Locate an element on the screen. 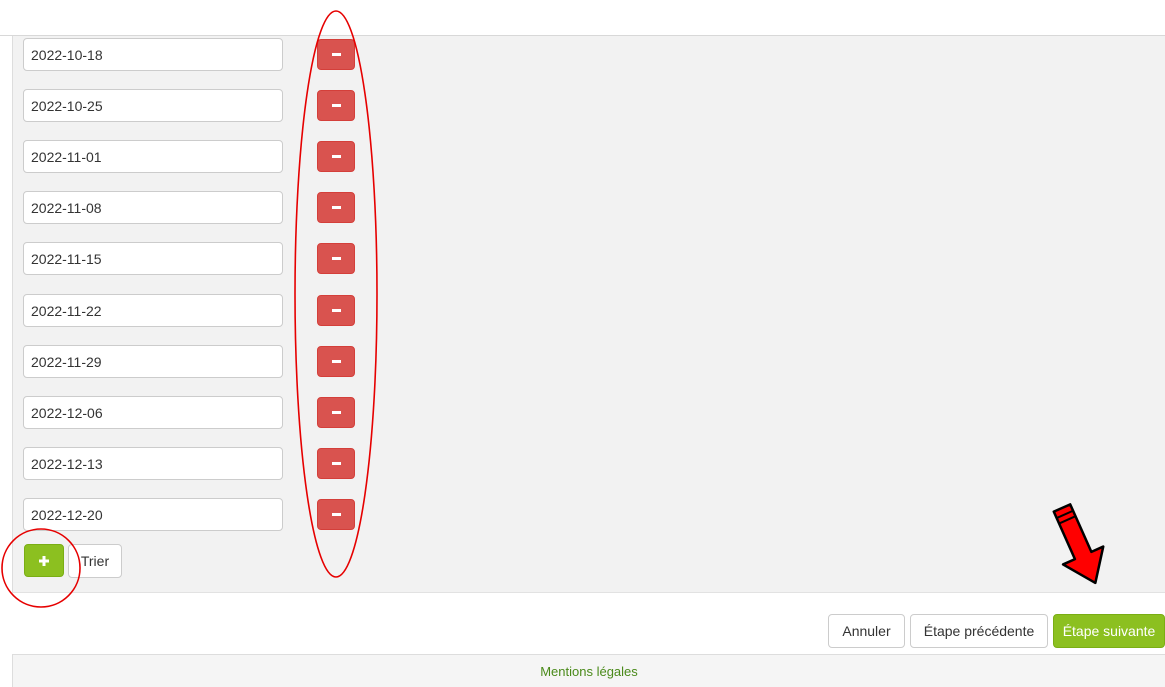 The width and height of the screenshot is (1165, 687). sort-button: Trier is located at coordinates (95, 561).